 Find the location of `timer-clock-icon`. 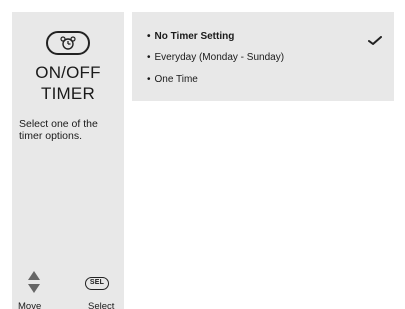

timer-clock-icon is located at coordinates (68, 43).